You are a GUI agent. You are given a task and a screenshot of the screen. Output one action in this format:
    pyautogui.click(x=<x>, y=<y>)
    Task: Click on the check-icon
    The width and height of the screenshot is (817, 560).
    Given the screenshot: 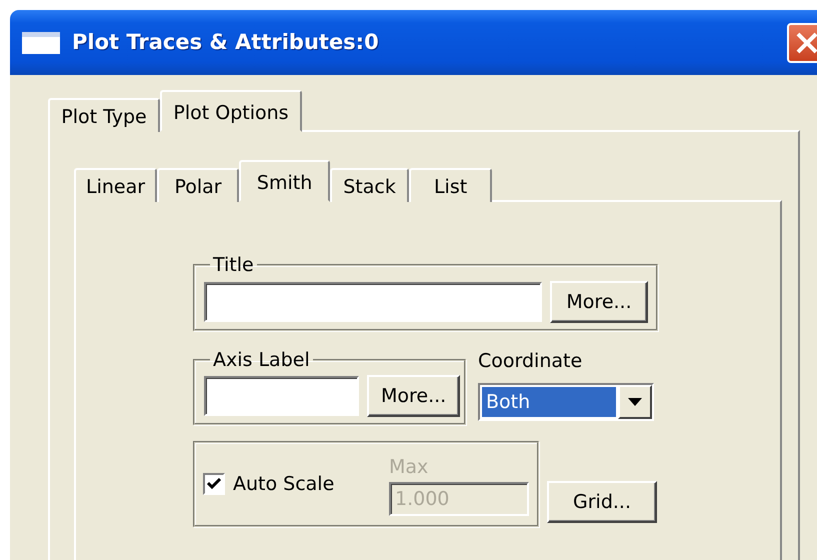 What is the action you would take?
    pyautogui.click(x=214, y=484)
    